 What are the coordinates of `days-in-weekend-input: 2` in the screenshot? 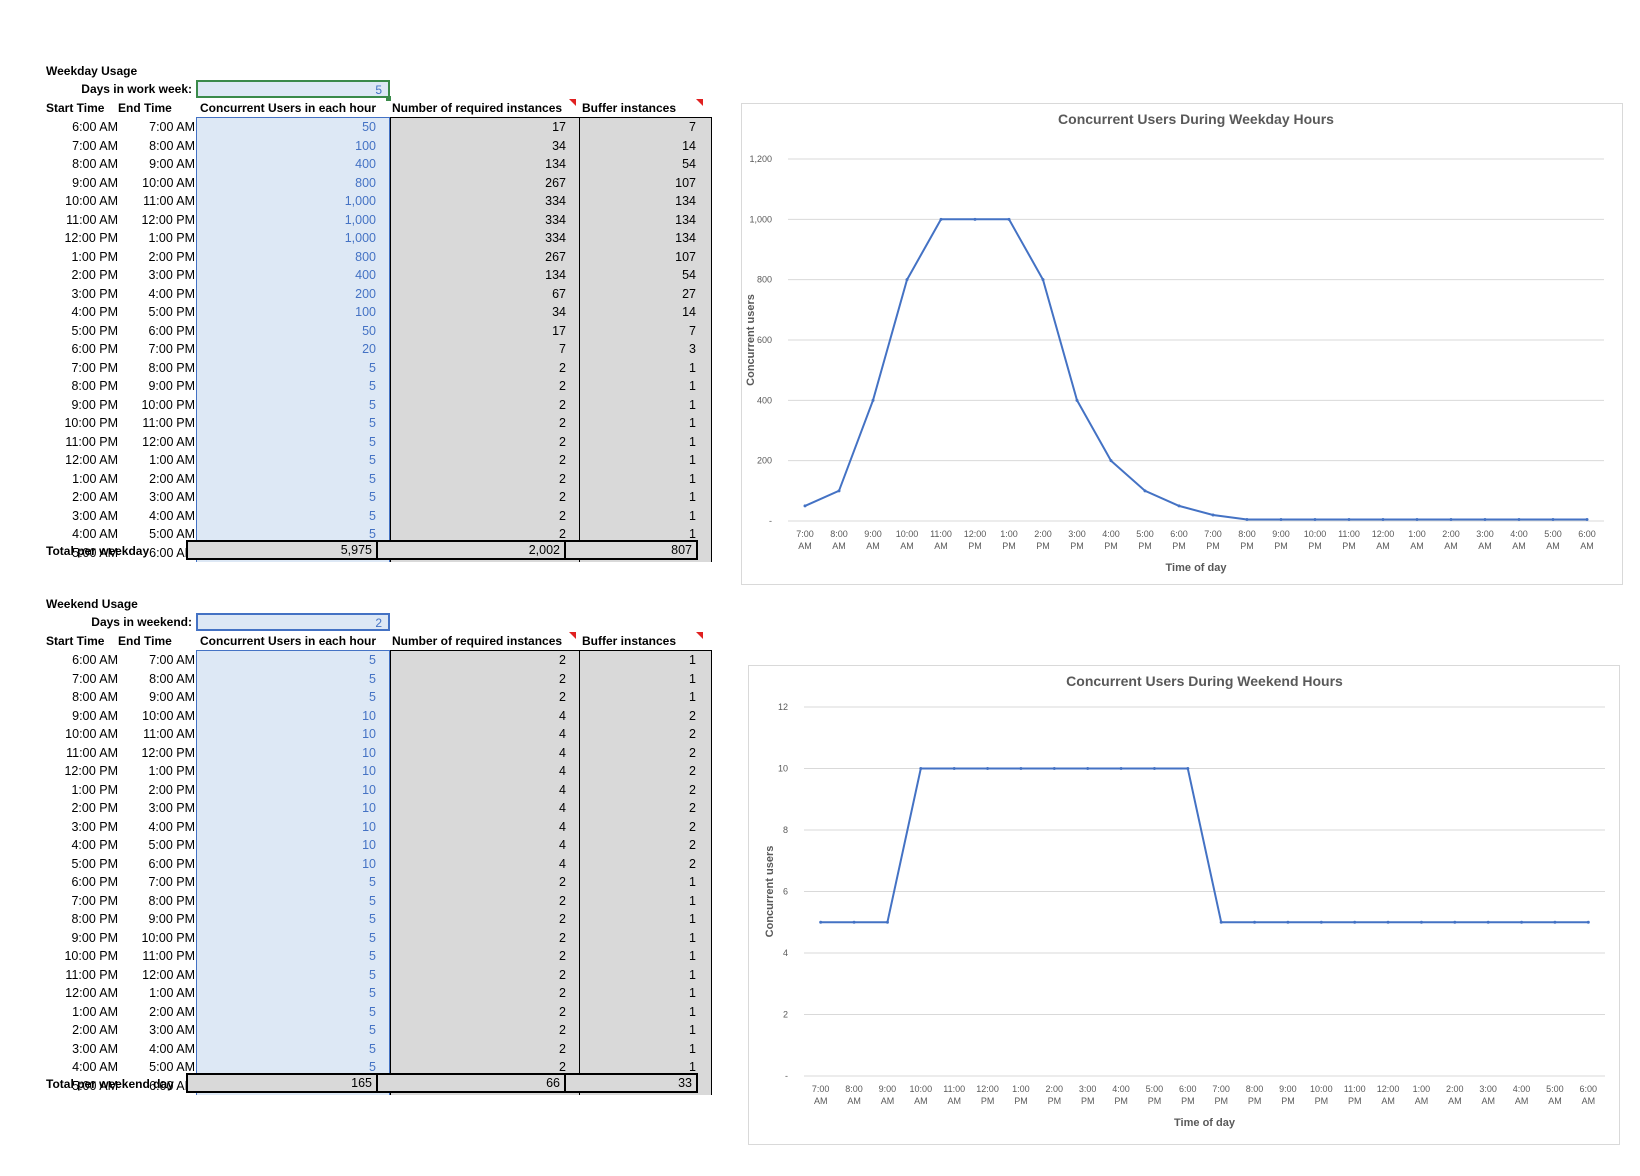 It's located at (293, 622).